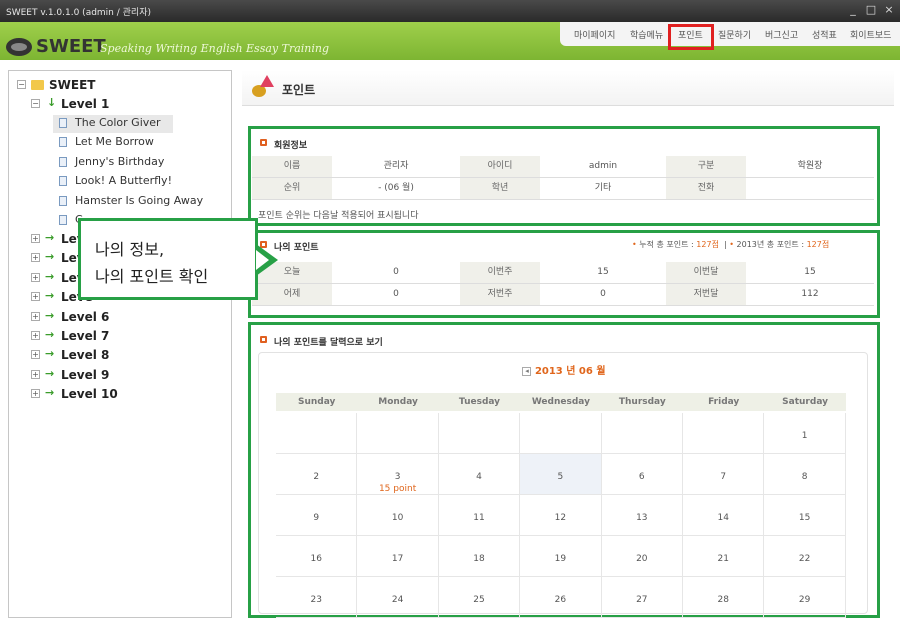  Describe the element at coordinates (781, 34) in the screenshot. I see `menu-bug-report: 버그신고` at that location.